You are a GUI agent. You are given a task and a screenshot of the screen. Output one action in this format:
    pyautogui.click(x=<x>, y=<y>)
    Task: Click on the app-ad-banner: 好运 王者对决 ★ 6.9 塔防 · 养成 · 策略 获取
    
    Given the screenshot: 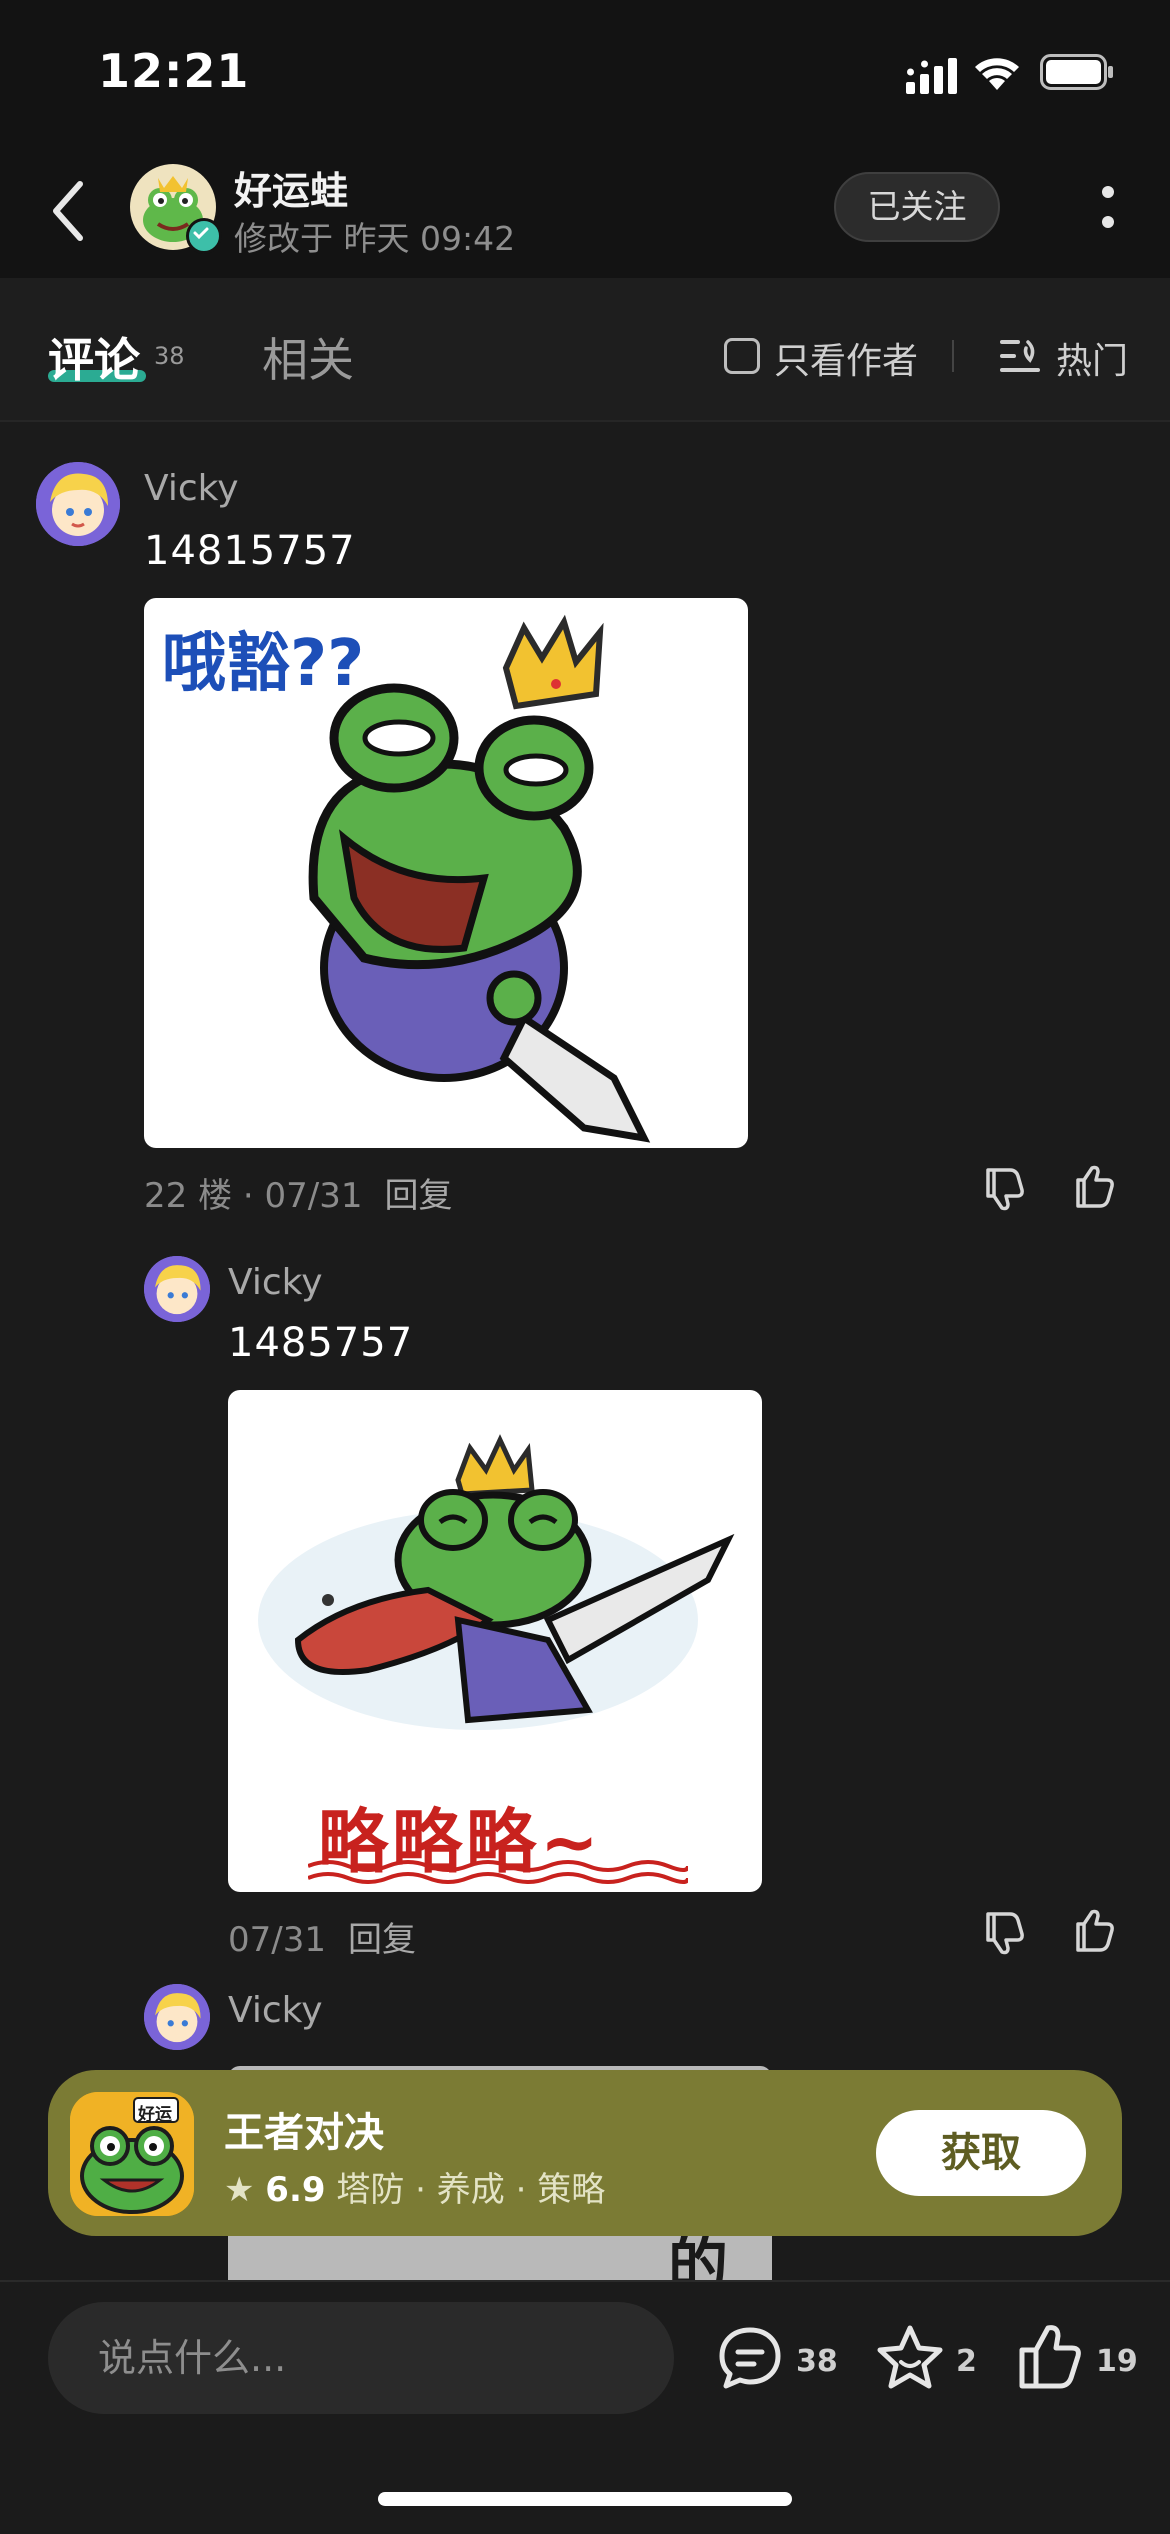 What is the action you would take?
    pyautogui.click(x=585, y=2153)
    